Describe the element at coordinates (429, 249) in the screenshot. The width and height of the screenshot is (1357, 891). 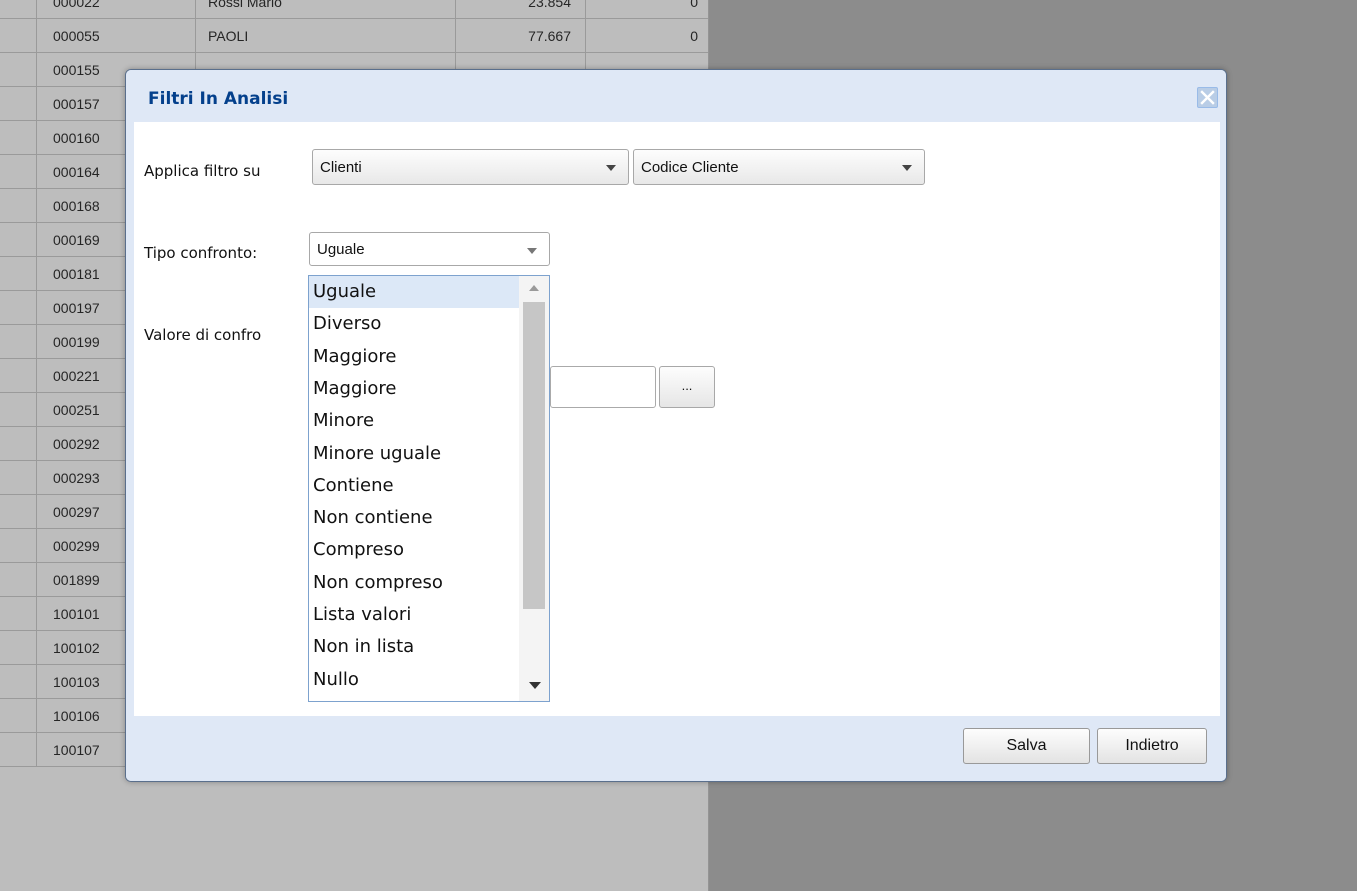
I see `compare-type-combo: Uguale` at that location.